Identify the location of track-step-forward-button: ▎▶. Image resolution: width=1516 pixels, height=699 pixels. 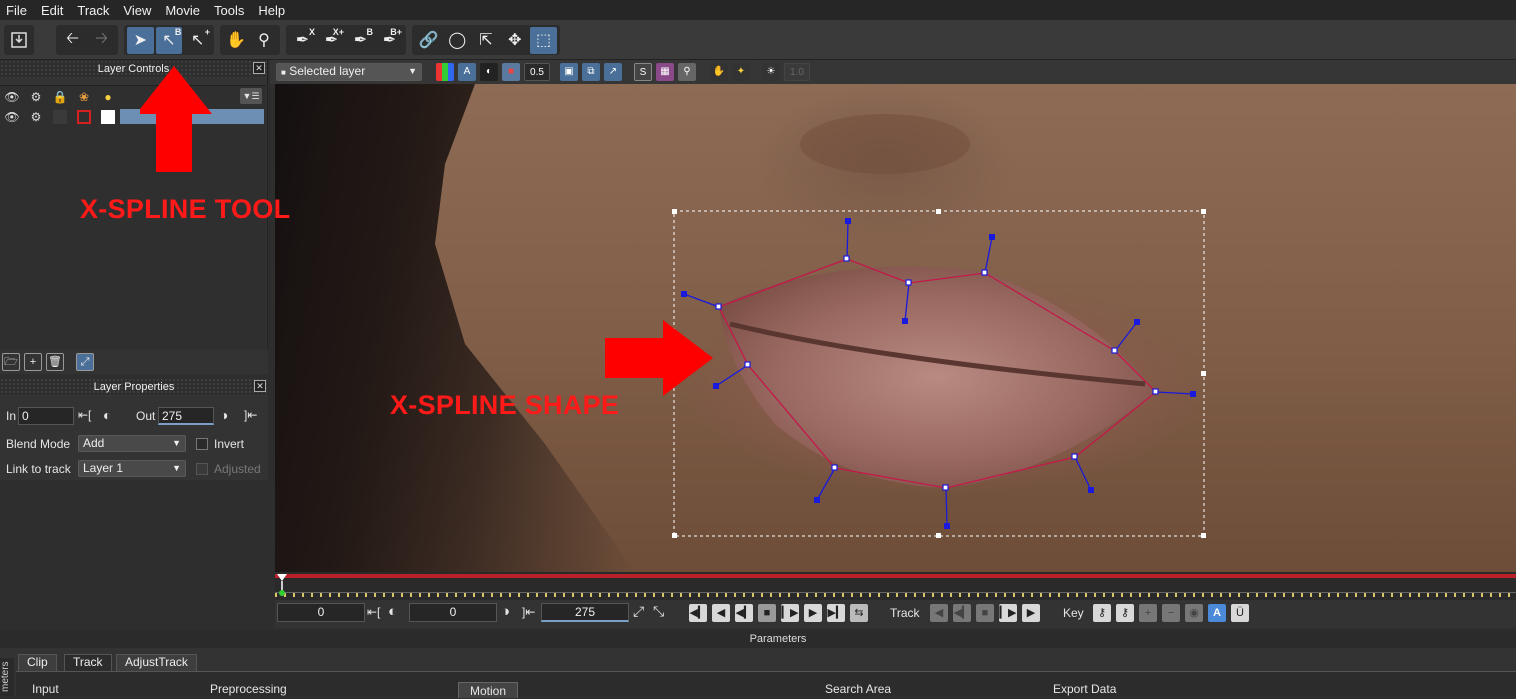
(1008, 613).